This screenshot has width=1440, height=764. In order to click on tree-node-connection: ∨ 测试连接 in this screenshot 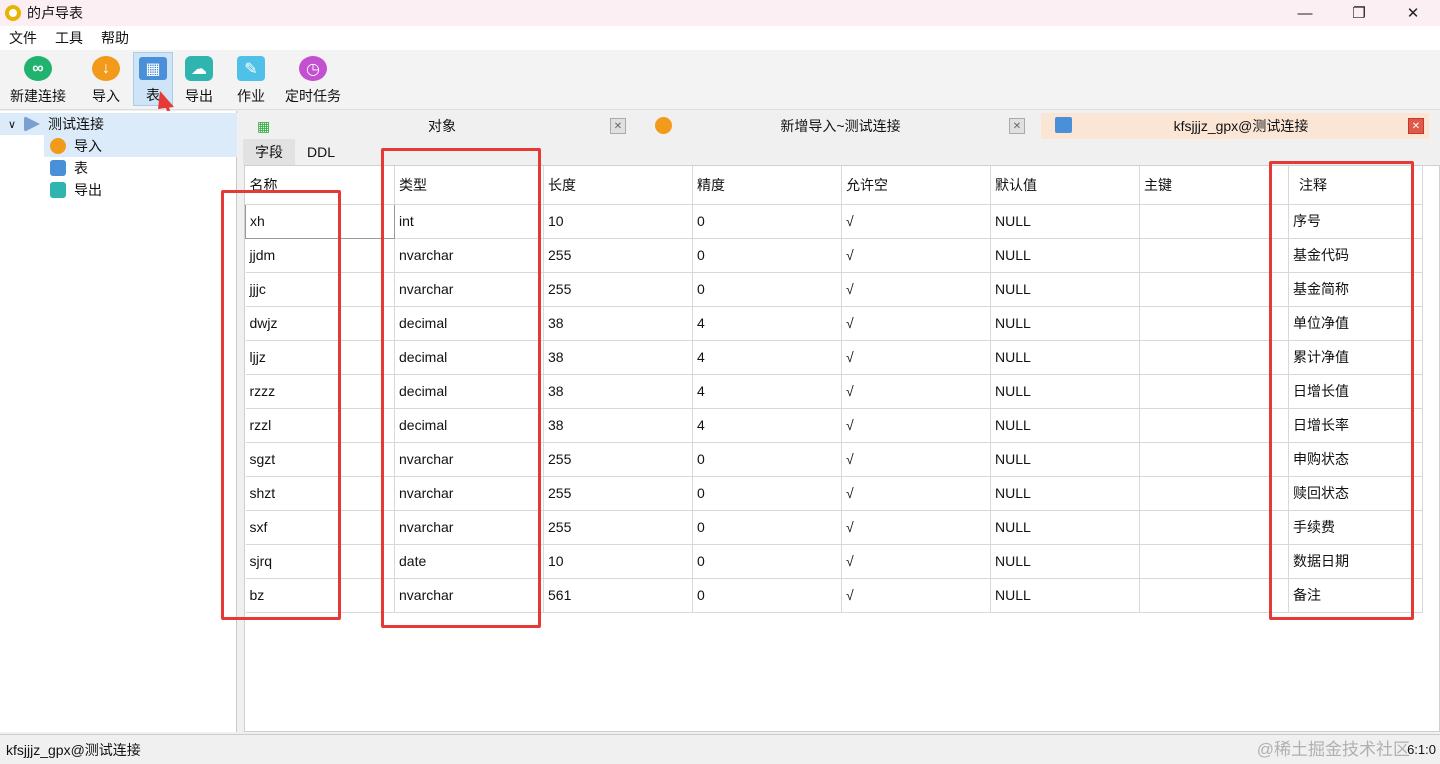, I will do `click(118, 124)`.